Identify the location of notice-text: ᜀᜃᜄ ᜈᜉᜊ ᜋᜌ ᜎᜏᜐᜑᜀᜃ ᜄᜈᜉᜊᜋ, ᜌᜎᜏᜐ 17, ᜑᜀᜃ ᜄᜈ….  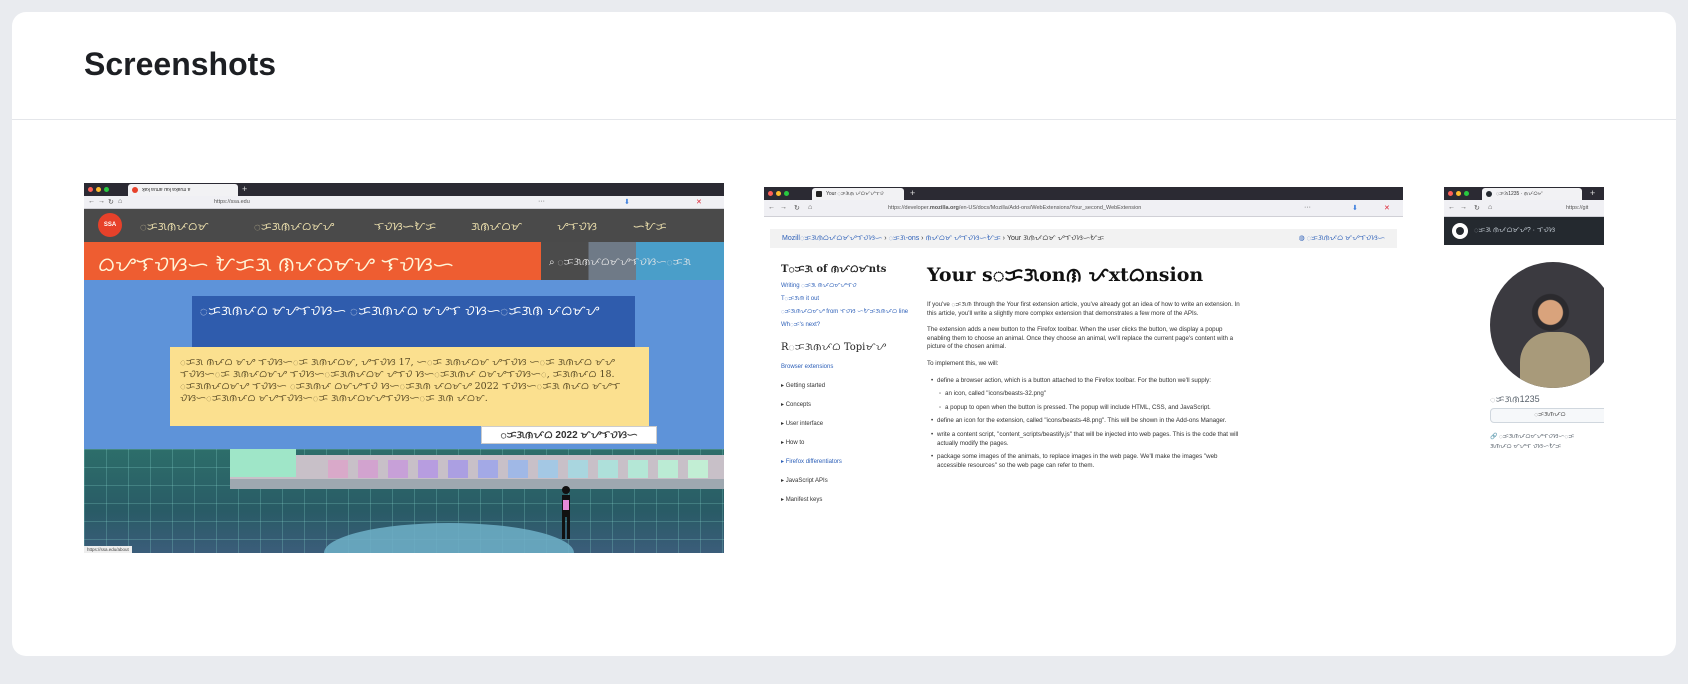
(400, 380).